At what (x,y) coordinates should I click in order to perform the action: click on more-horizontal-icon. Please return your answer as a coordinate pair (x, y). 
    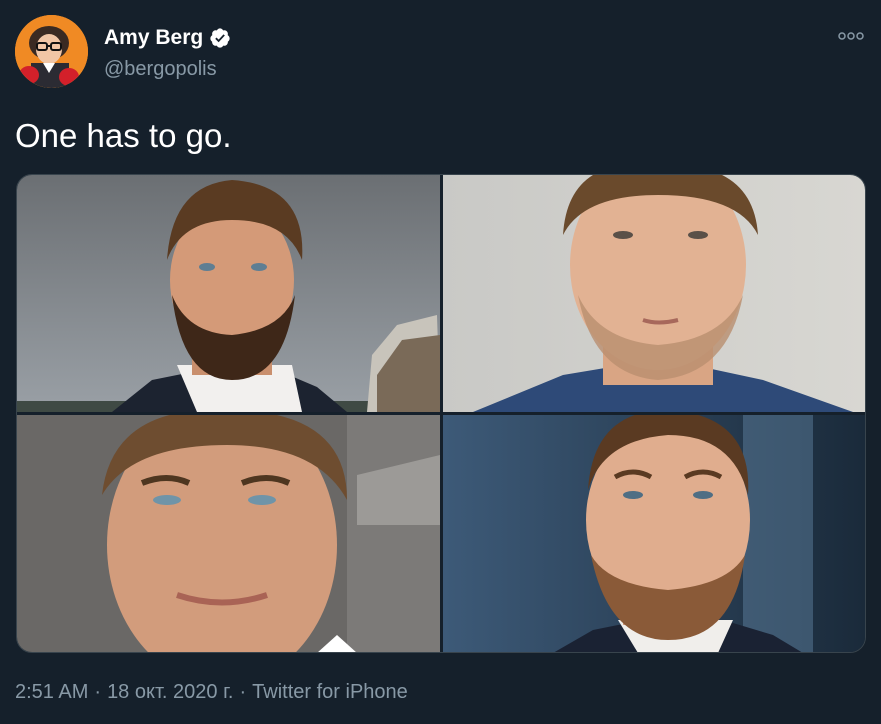
    Looking at the image, I should click on (851, 36).